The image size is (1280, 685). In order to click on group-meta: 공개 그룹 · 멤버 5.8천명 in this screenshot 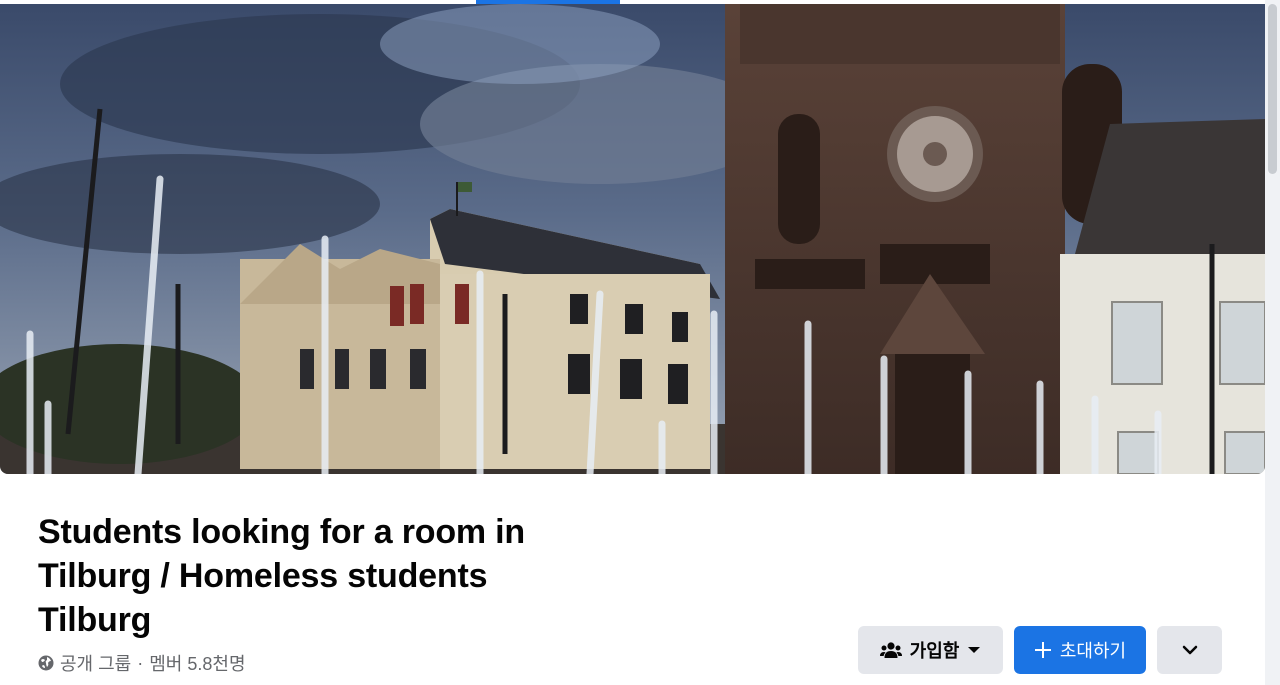, I will do `click(142, 663)`.